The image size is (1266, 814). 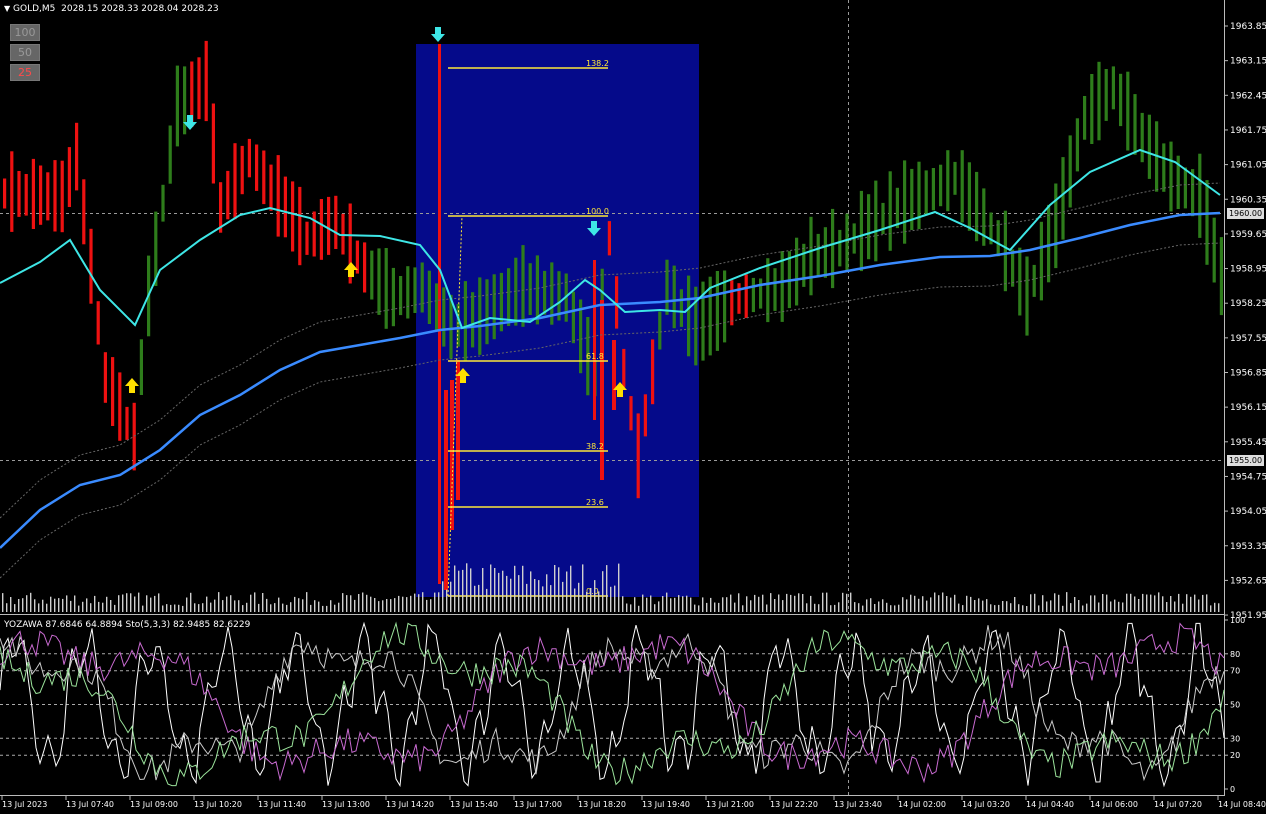 I want to click on time-label: 13 Jul 15:40, so click(x=474, y=804).